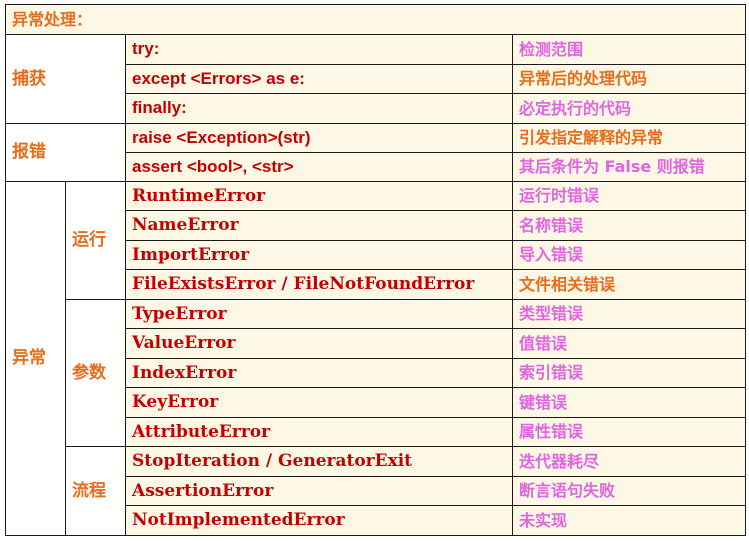 The image size is (749, 541). I want to click on code-cell: ImportError, so click(319, 255).